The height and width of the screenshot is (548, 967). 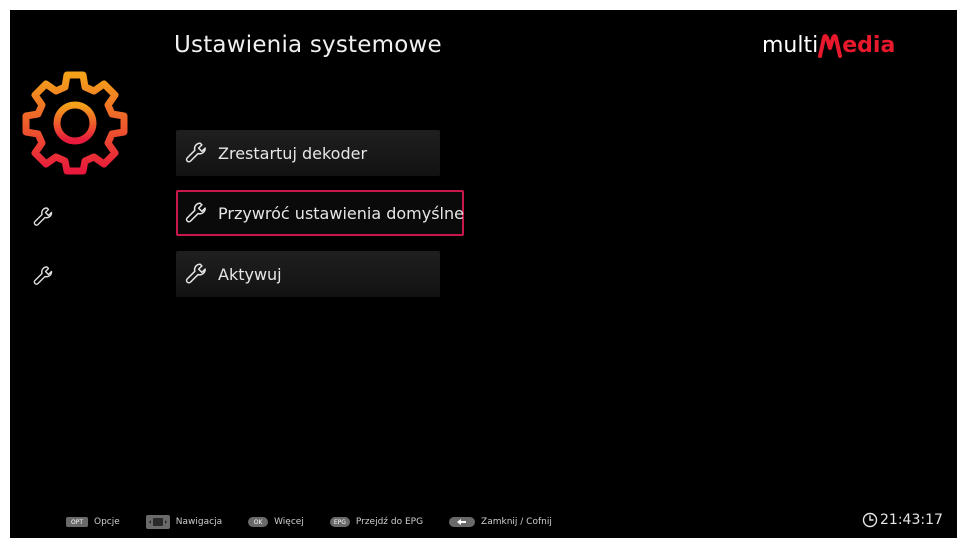 I want to click on hint-options: OPT Opcje, so click(x=93, y=522).